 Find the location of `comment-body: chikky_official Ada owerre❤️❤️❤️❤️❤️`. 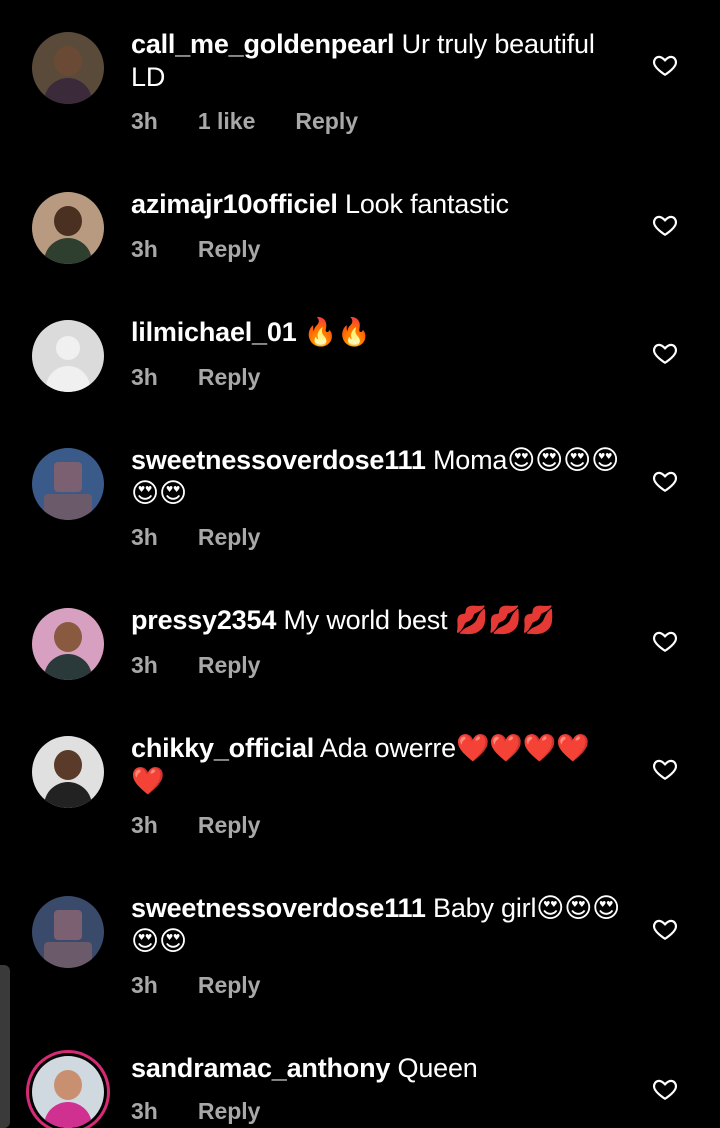

comment-body: chikky_official Ada owerre❤️❤️❤️❤️❤️ is located at coordinates (376, 765).